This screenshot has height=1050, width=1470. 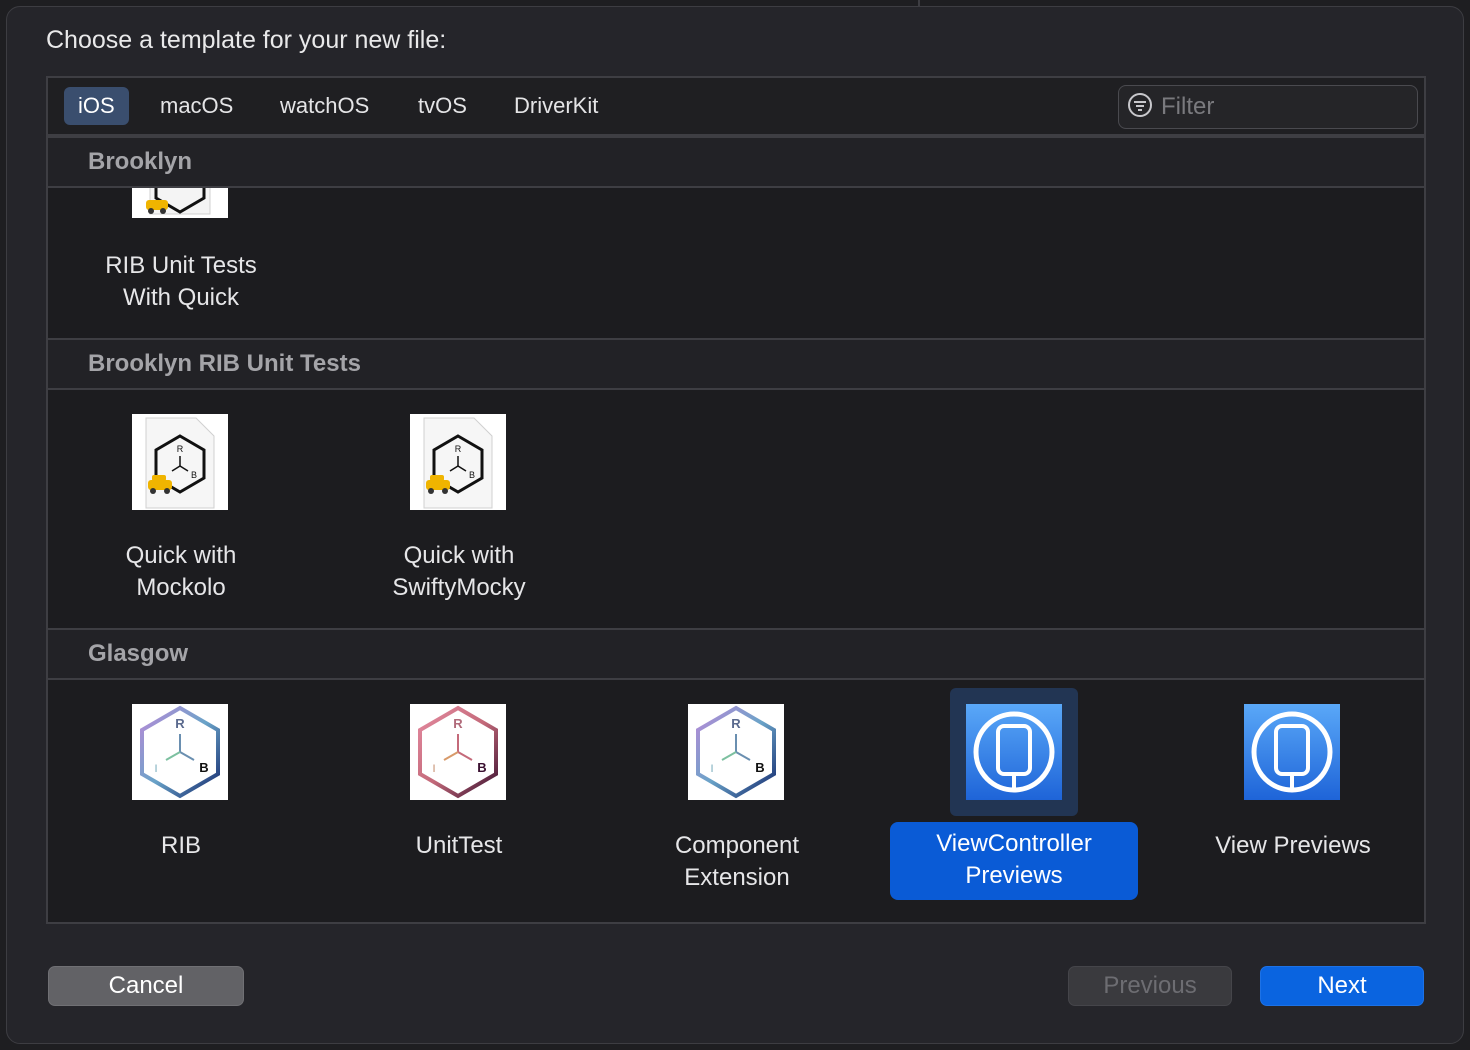 I want to click on section-header-glasgow: Glasgow, so click(x=736, y=654).